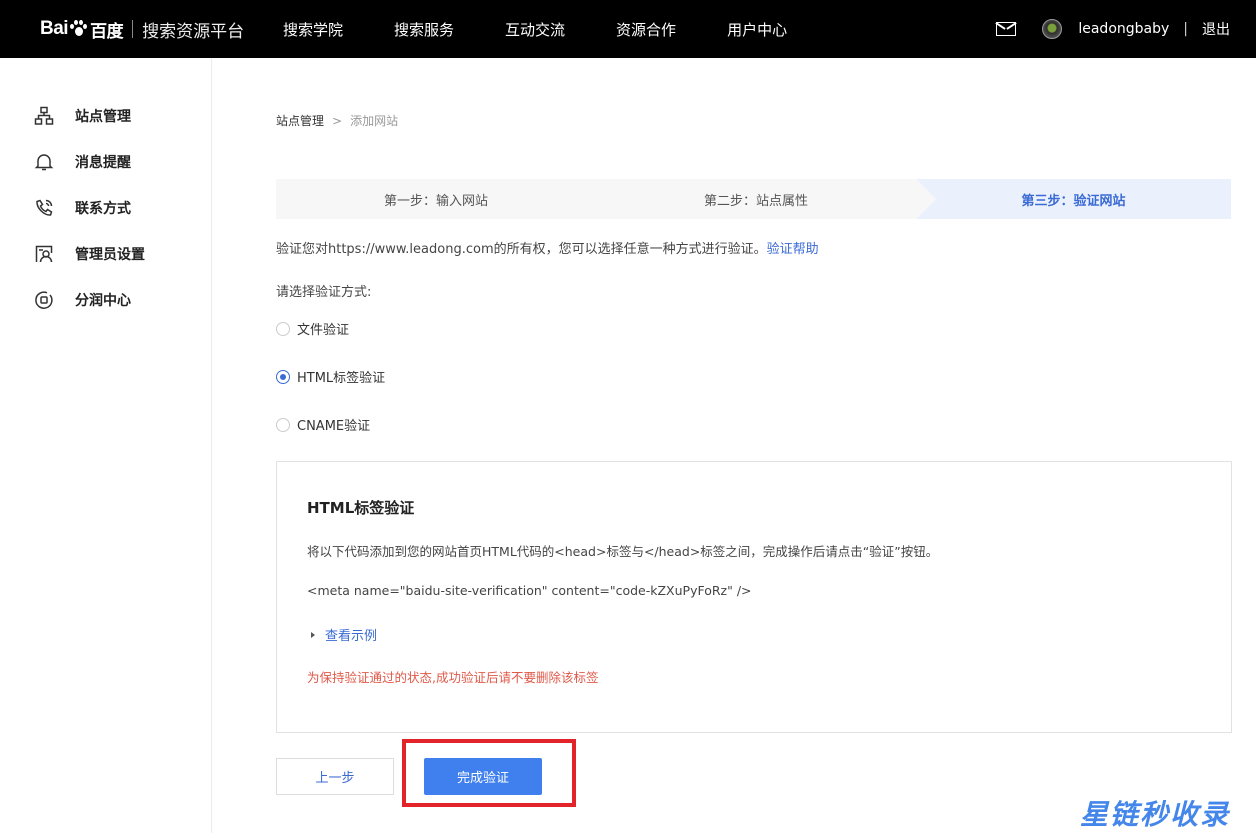  I want to click on main-nav: 搜索学院 搜索服务 互动交流 资源合作 用户中心, so click(560, 29).